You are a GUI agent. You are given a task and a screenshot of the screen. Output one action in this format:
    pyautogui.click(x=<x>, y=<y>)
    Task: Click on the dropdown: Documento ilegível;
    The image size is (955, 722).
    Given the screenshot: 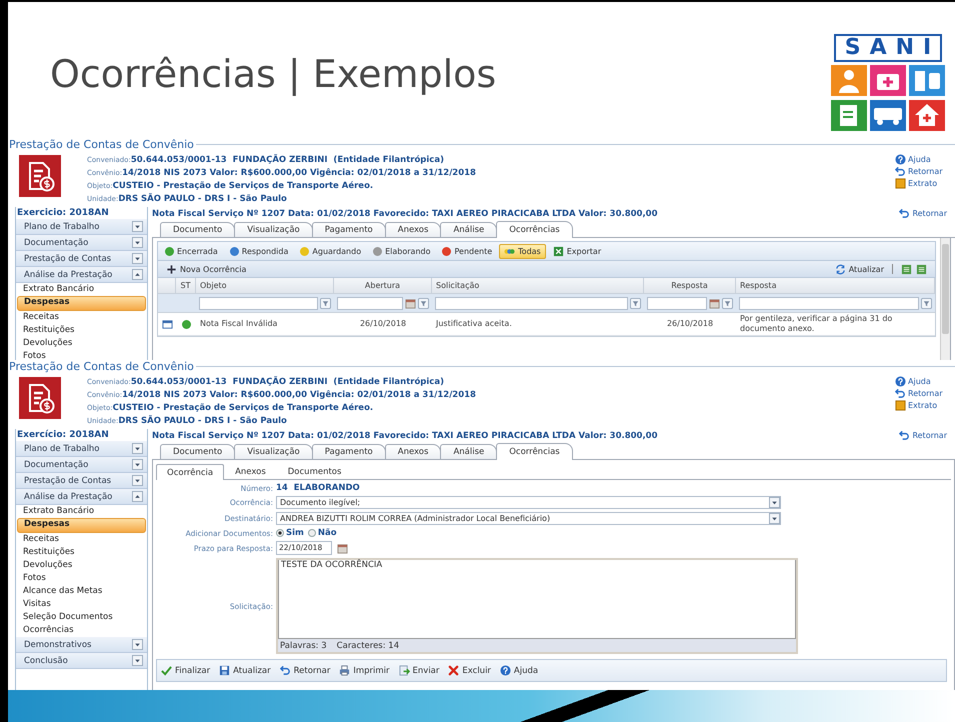 What is the action you would take?
    pyautogui.click(x=528, y=502)
    